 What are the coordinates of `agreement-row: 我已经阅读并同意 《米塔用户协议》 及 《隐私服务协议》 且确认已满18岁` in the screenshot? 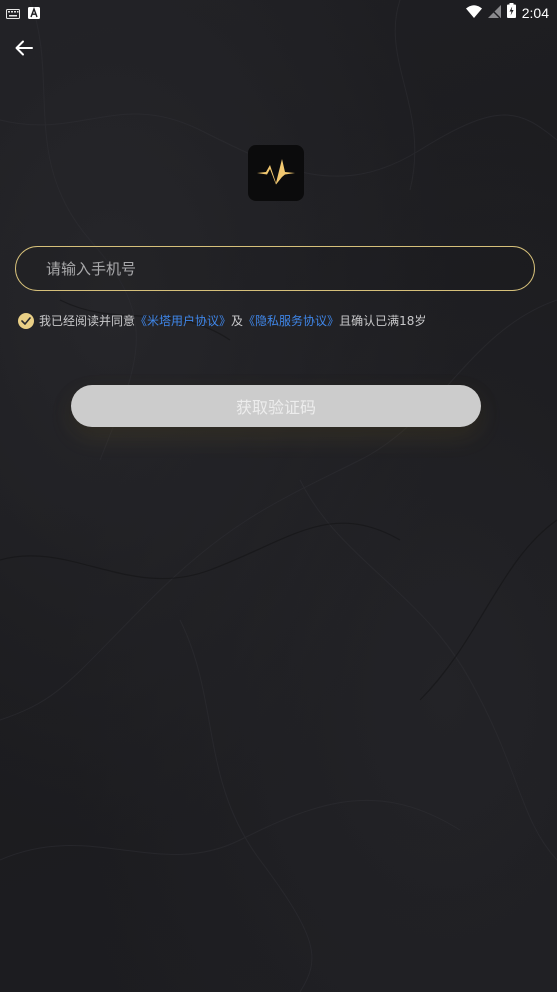 It's located at (222, 320).